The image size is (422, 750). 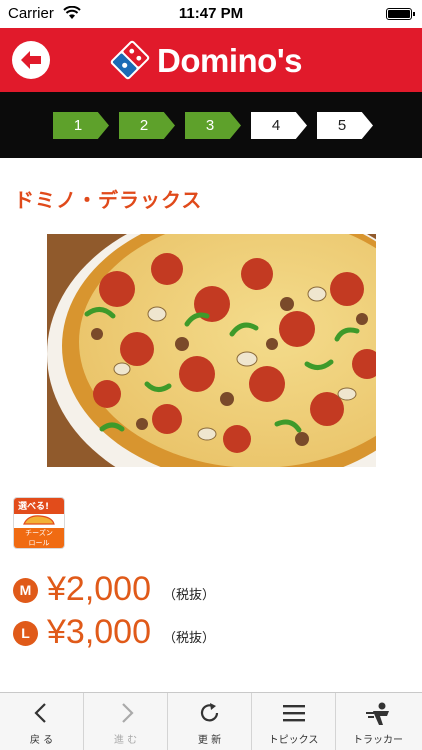 I want to click on delivery-person-icon, so click(x=377, y=713).